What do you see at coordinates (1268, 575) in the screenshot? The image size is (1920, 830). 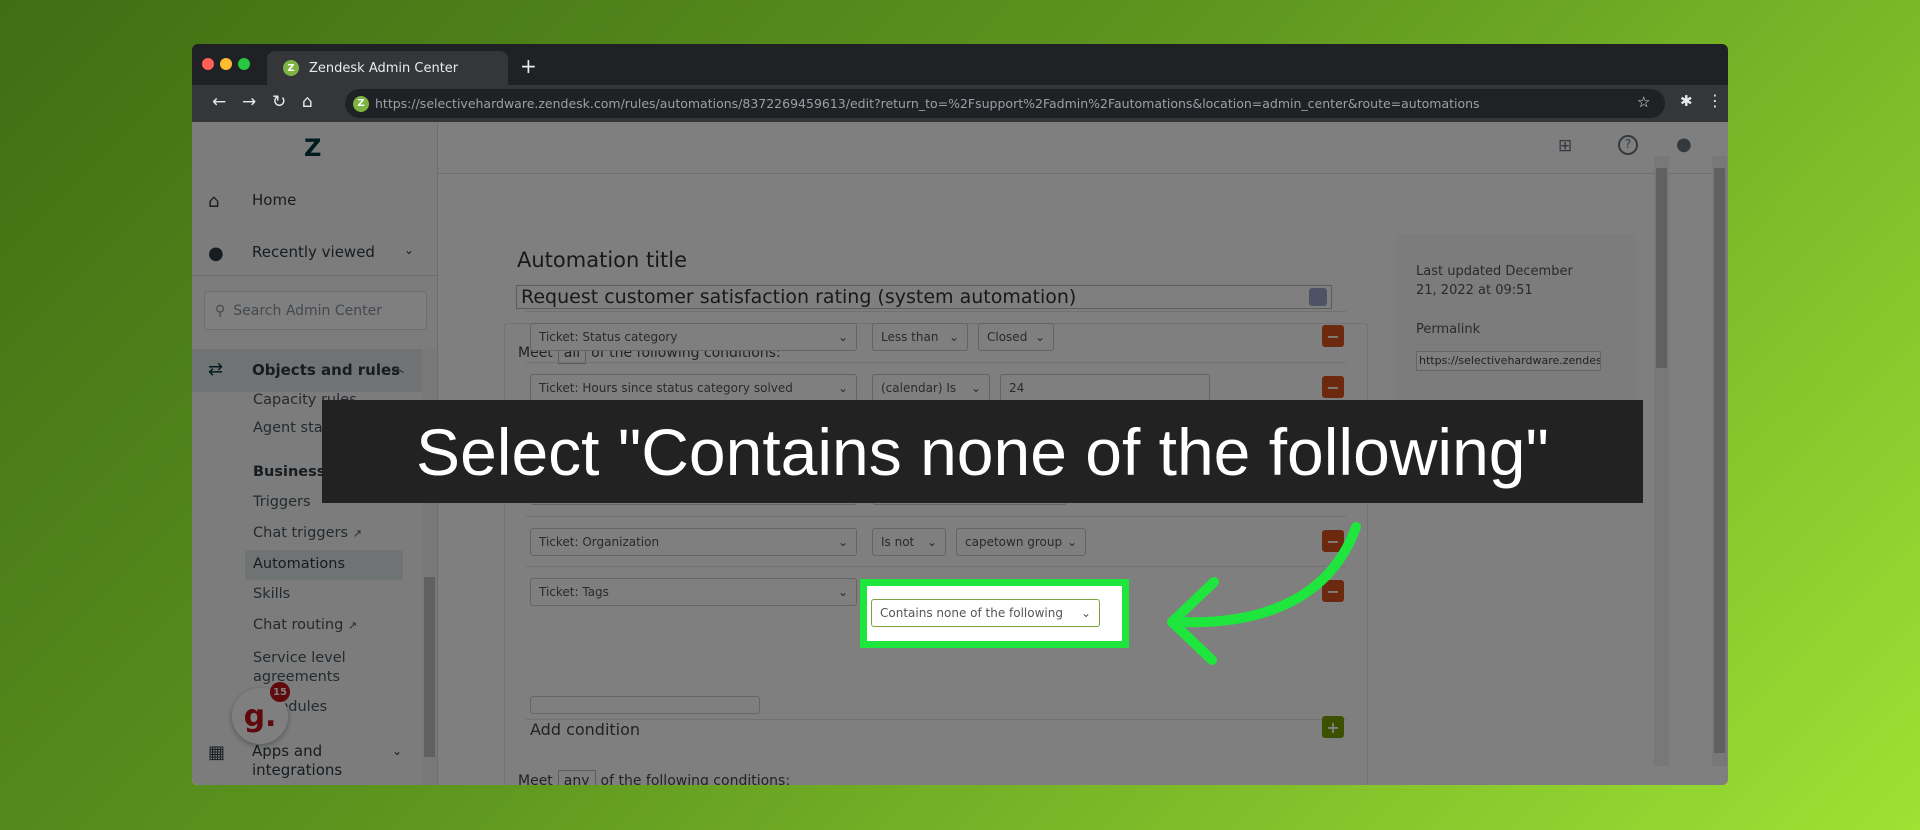 I see `arrow-icon` at bounding box center [1268, 575].